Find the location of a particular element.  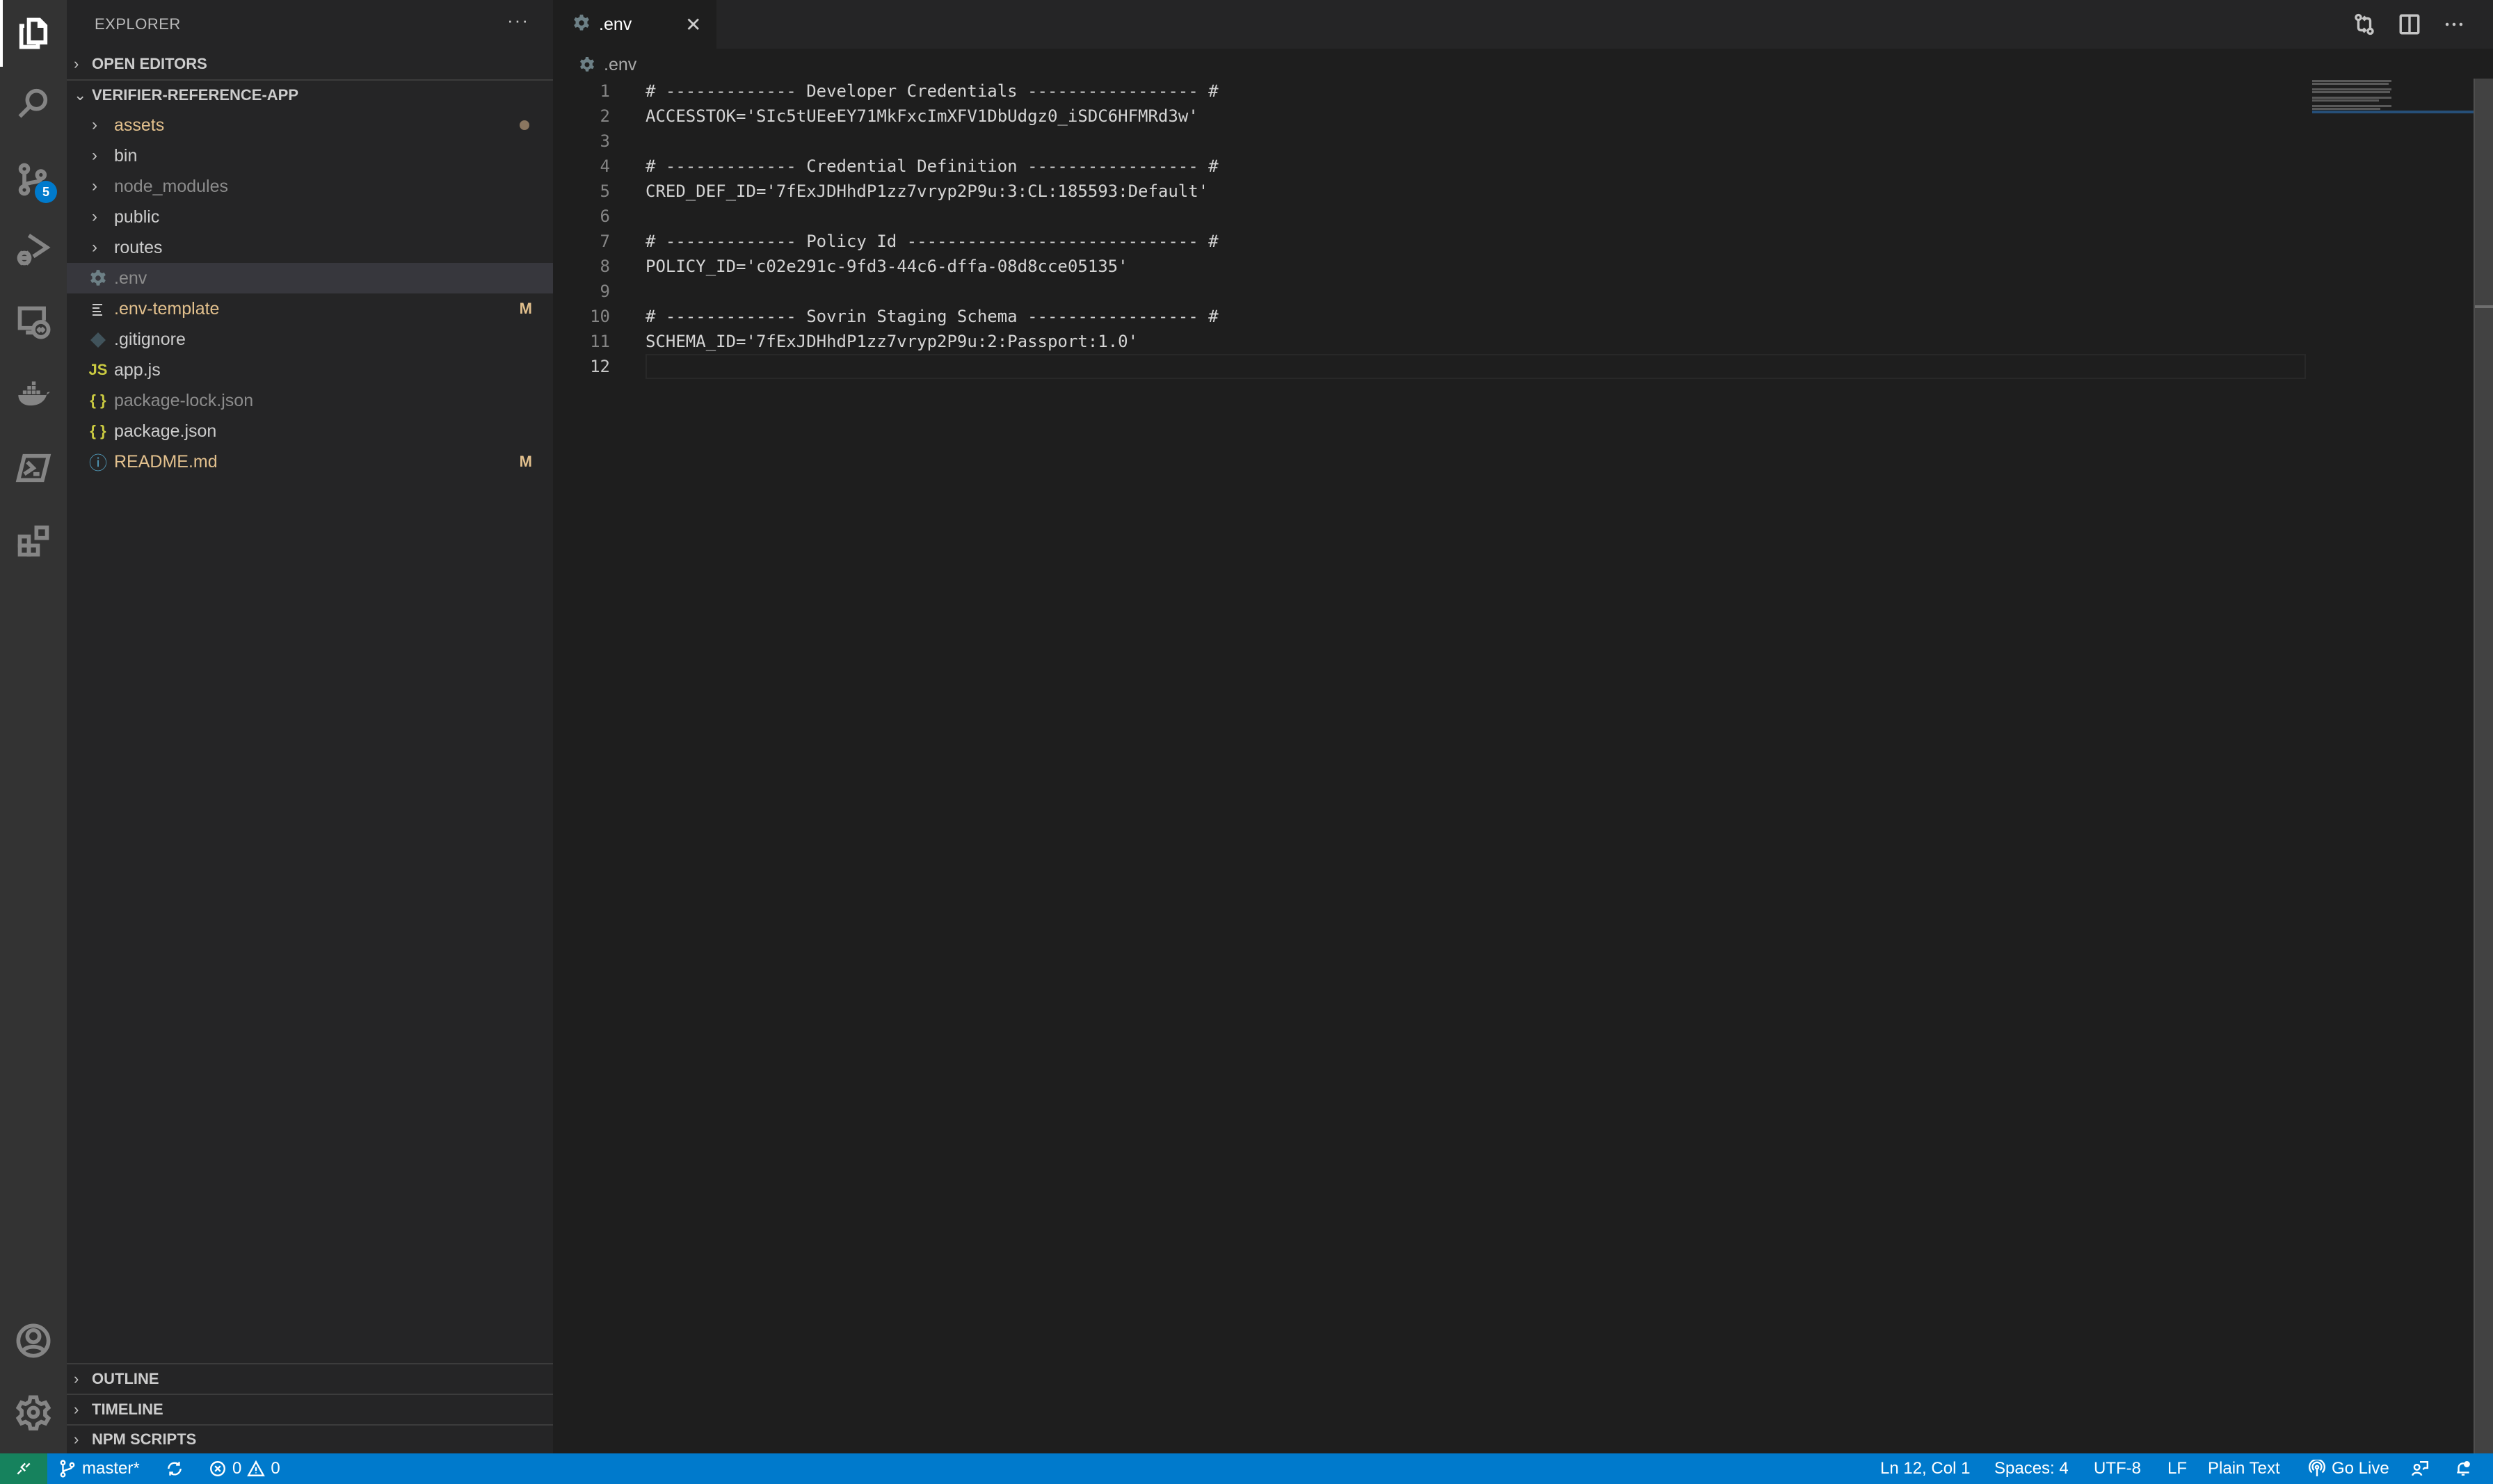

problems-button: 0 0 is located at coordinates (245, 1468).